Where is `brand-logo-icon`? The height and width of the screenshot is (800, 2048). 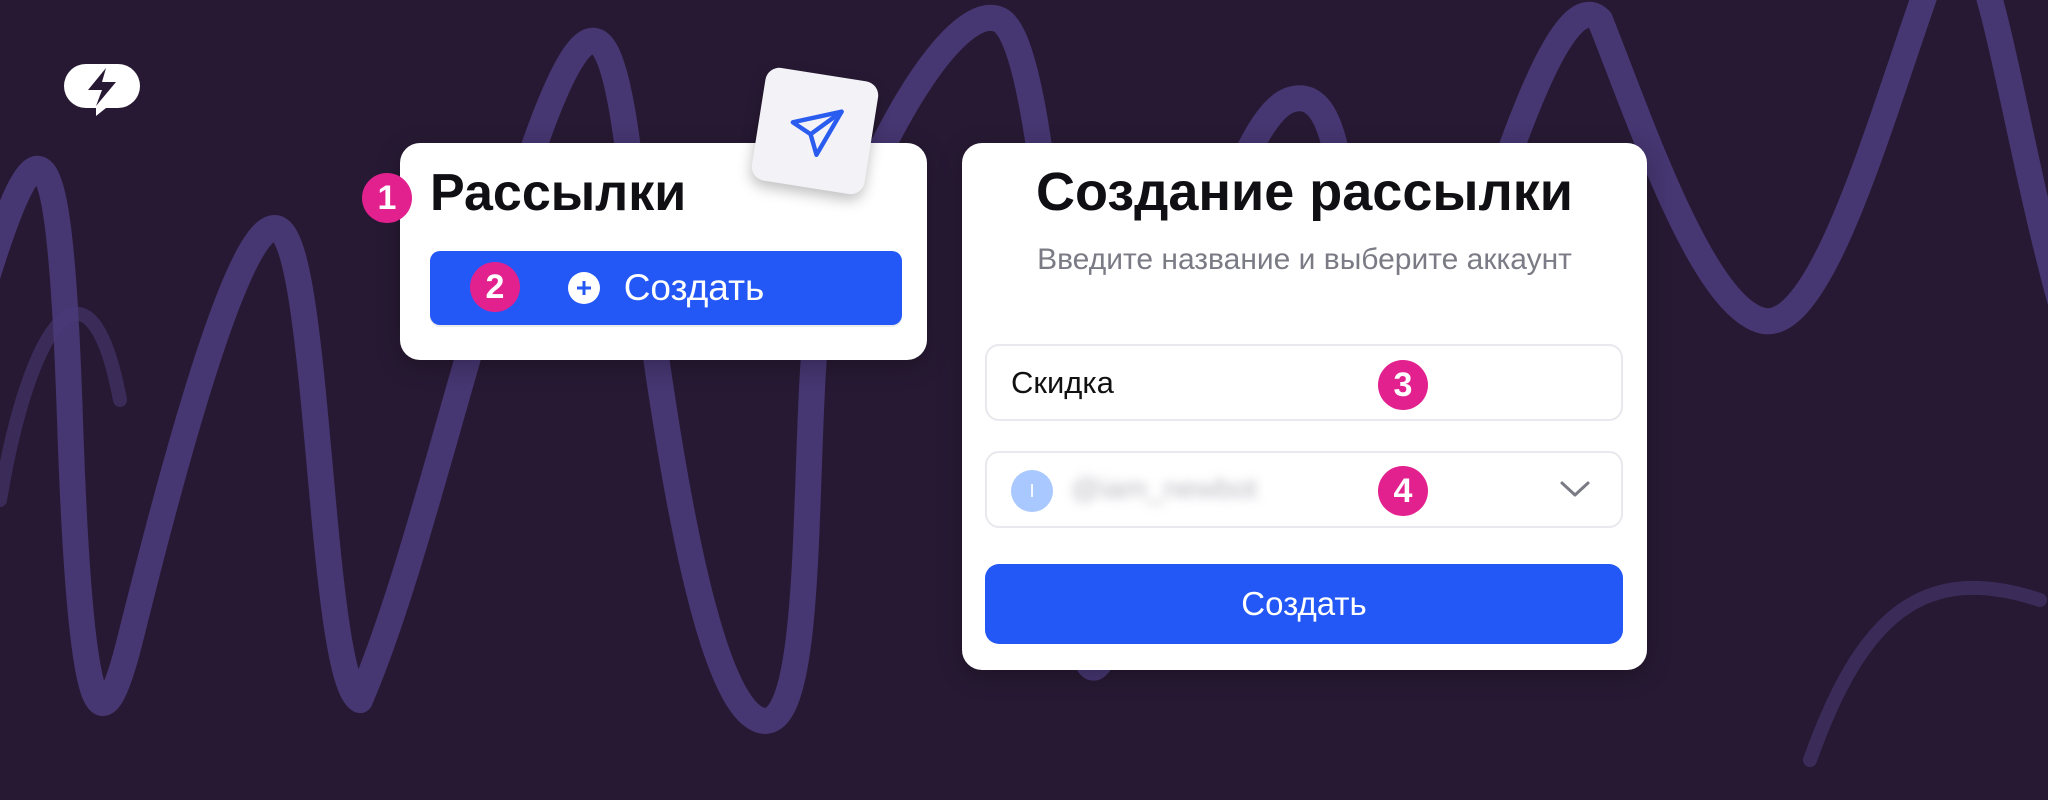 brand-logo-icon is located at coordinates (102, 89).